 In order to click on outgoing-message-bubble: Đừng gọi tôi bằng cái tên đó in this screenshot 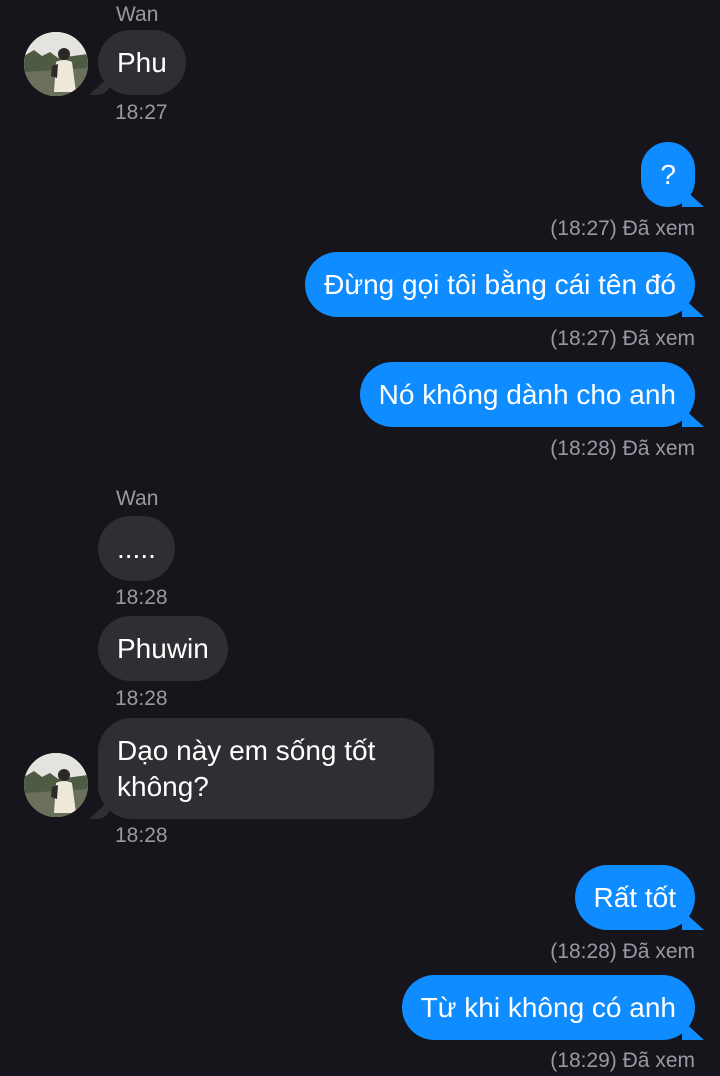, I will do `click(500, 284)`.